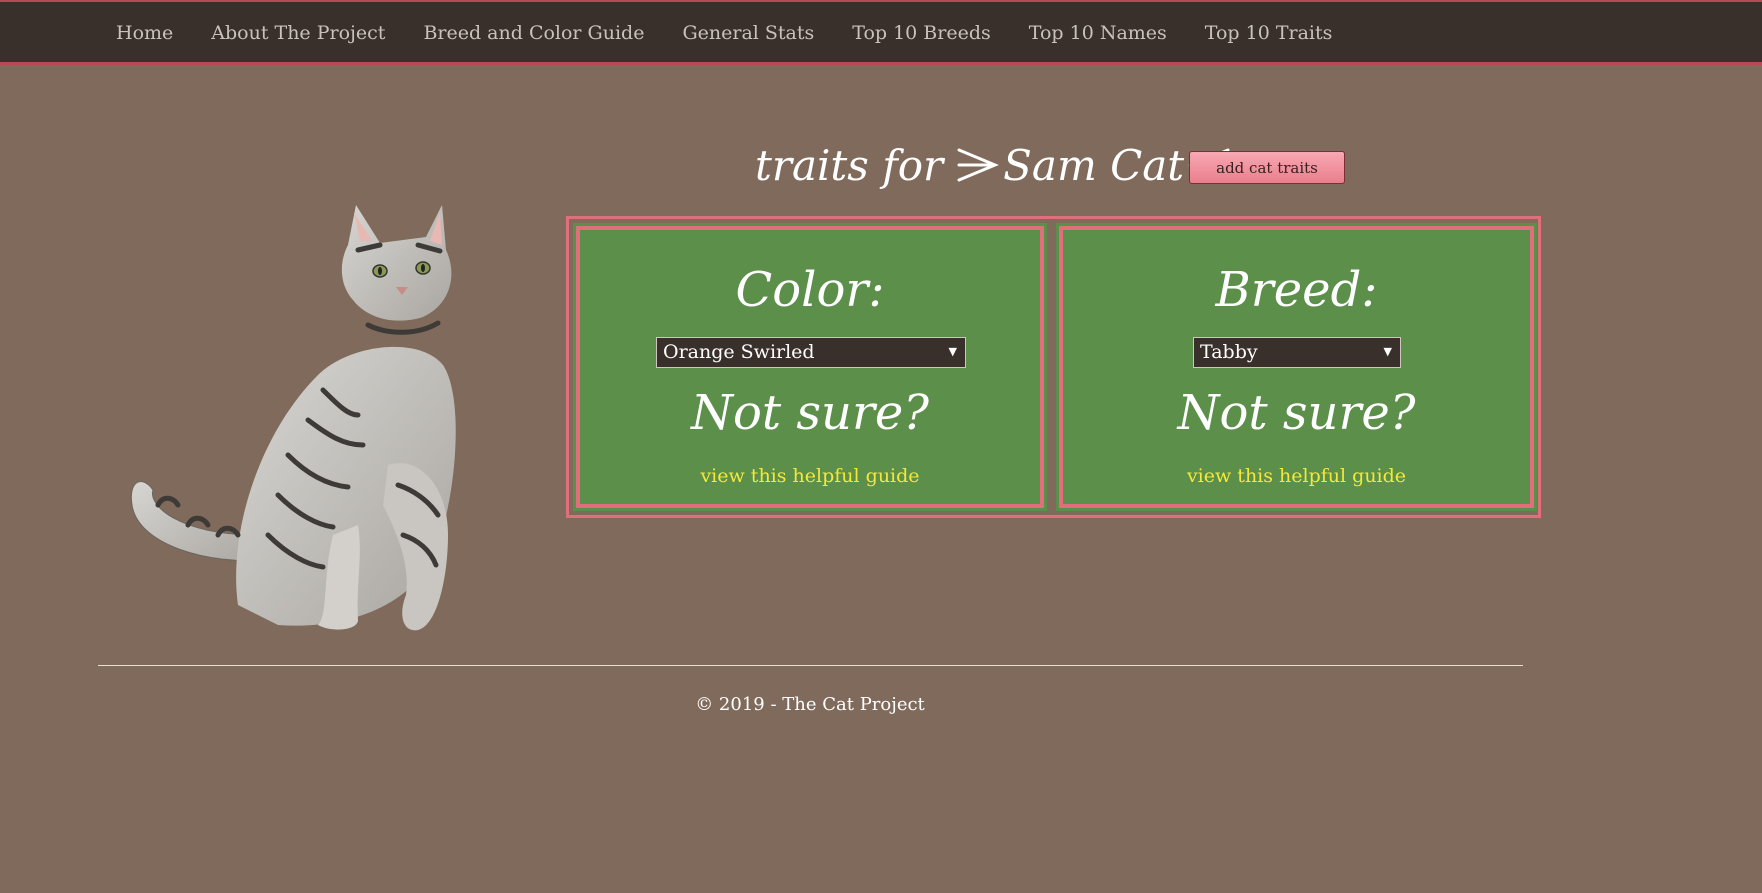 The height and width of the screenshot is (893, 1762). What do you see at coordinates (293, 418) in the screenshot?
I see `cat-photo` at bounding box center [293, 418].